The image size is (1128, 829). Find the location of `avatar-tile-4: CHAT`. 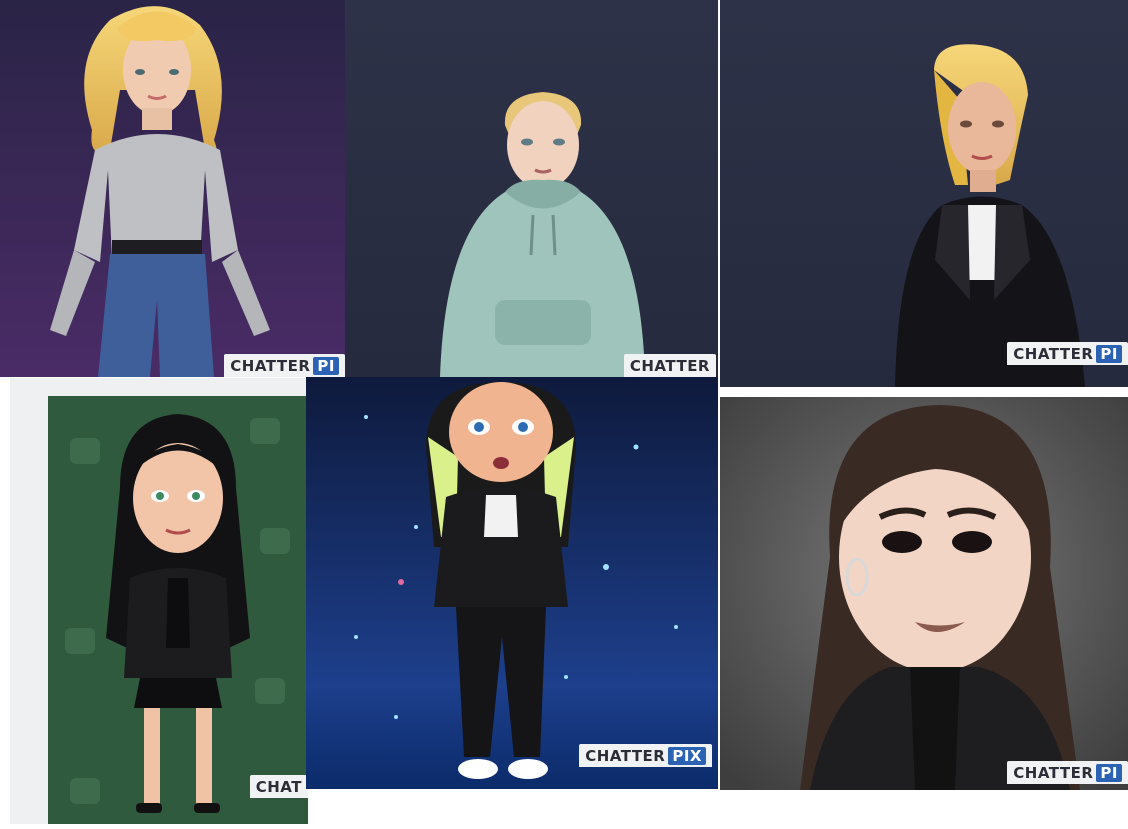

avatar-tile-4: CHAT is located at coordinates (159, 601).